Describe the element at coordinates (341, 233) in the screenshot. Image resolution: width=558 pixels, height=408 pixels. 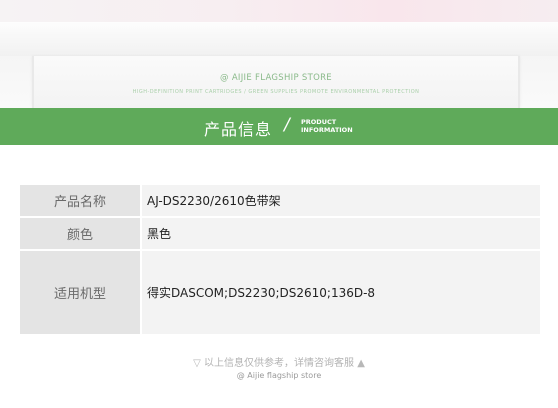
I see `row-value-color: 黑色` at that location.